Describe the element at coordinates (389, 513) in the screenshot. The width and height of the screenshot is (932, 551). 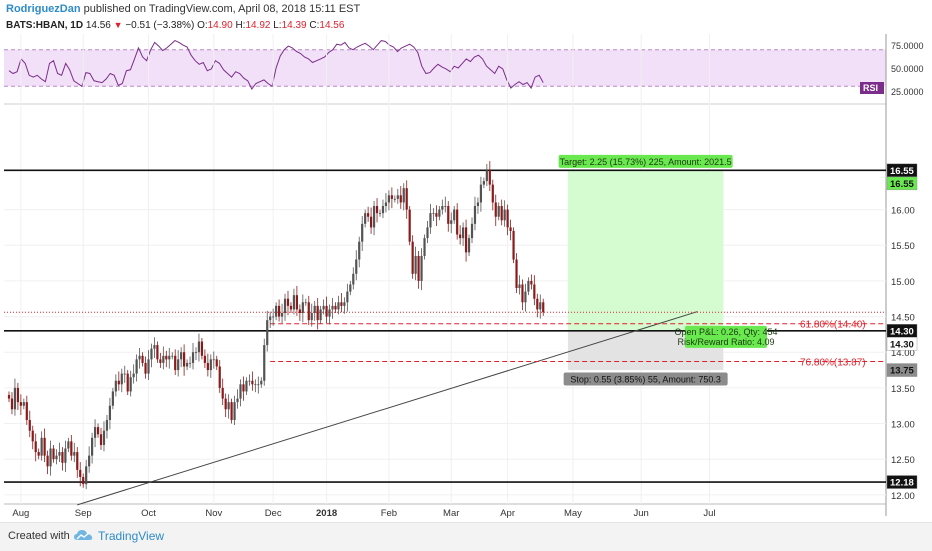
I see `time-tick-label: Feb` at that location.